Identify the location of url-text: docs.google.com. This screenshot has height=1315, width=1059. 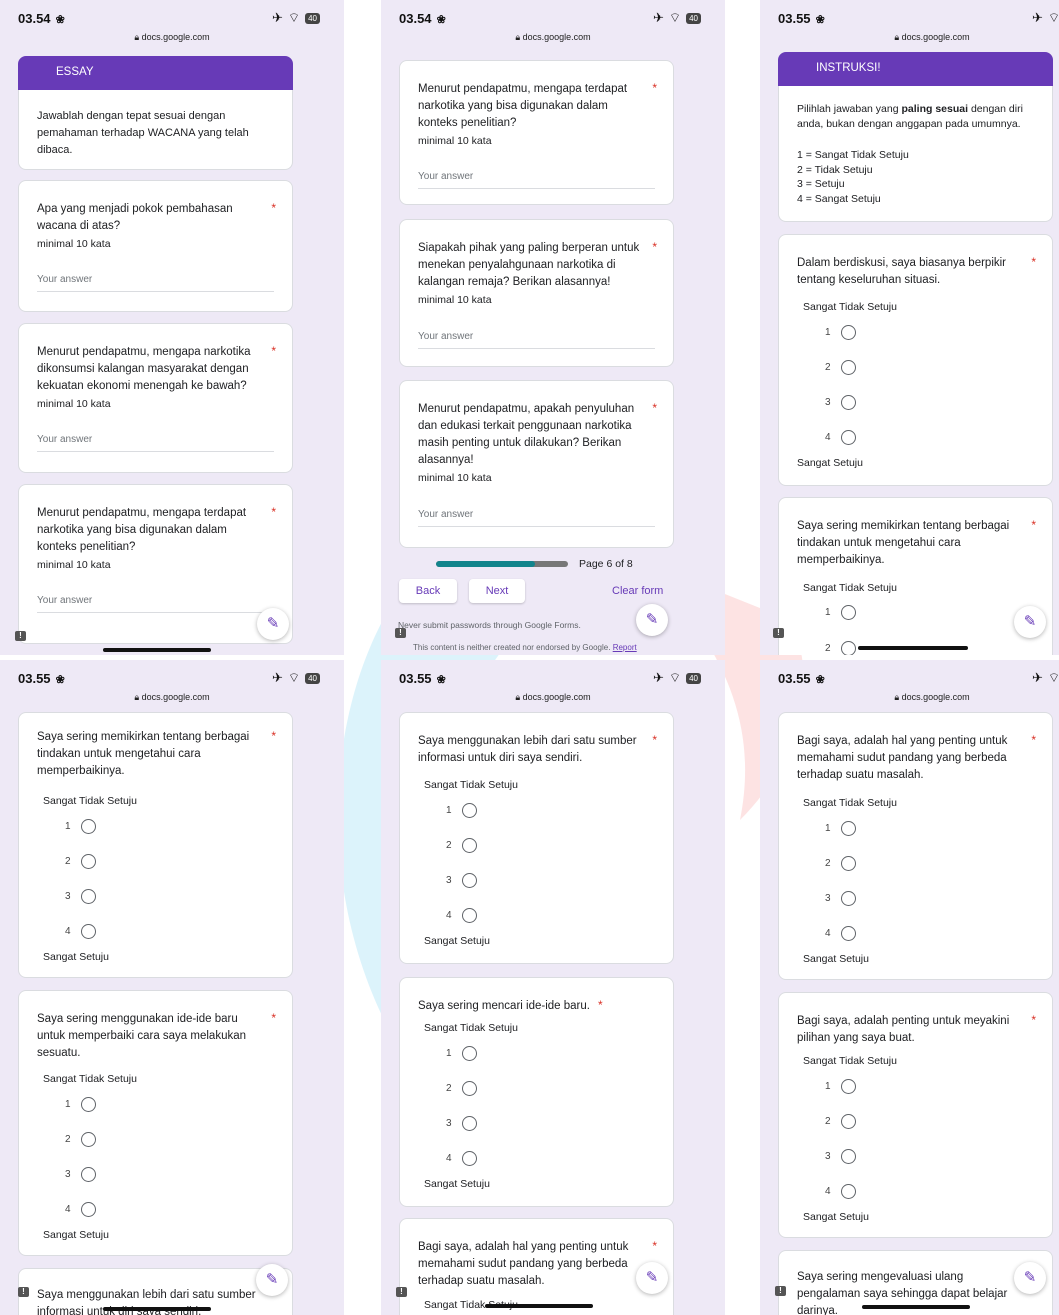
(175, 697).